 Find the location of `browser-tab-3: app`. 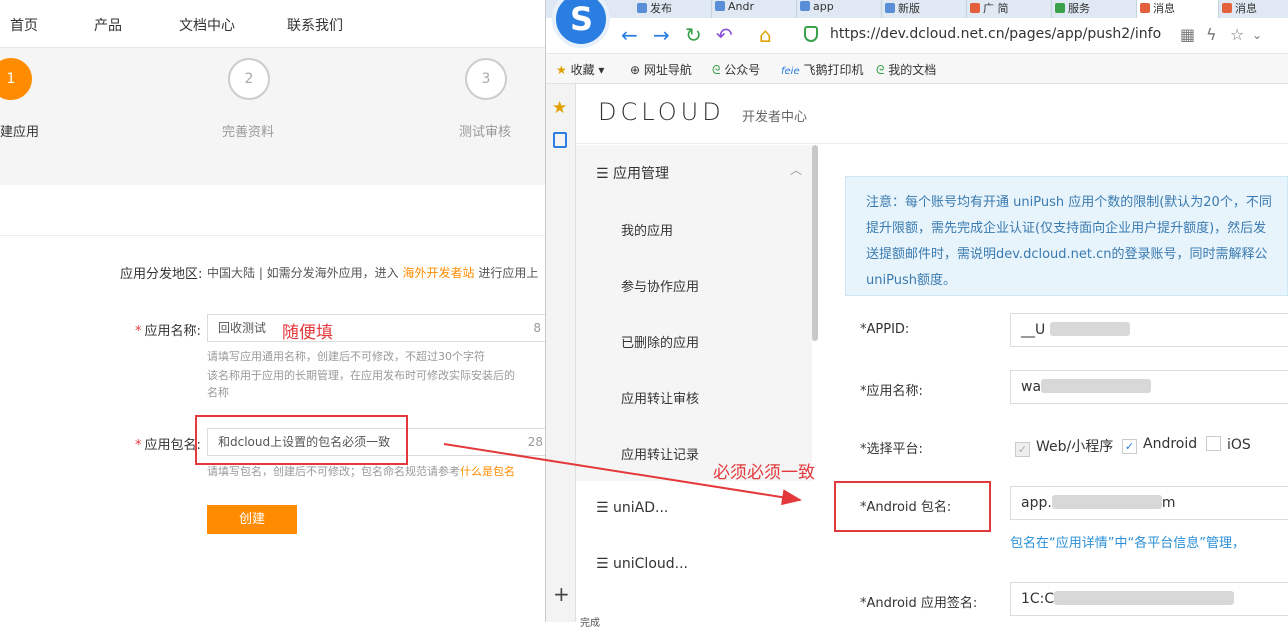

browser-tab-3: app is located at coordinates (839, 9).